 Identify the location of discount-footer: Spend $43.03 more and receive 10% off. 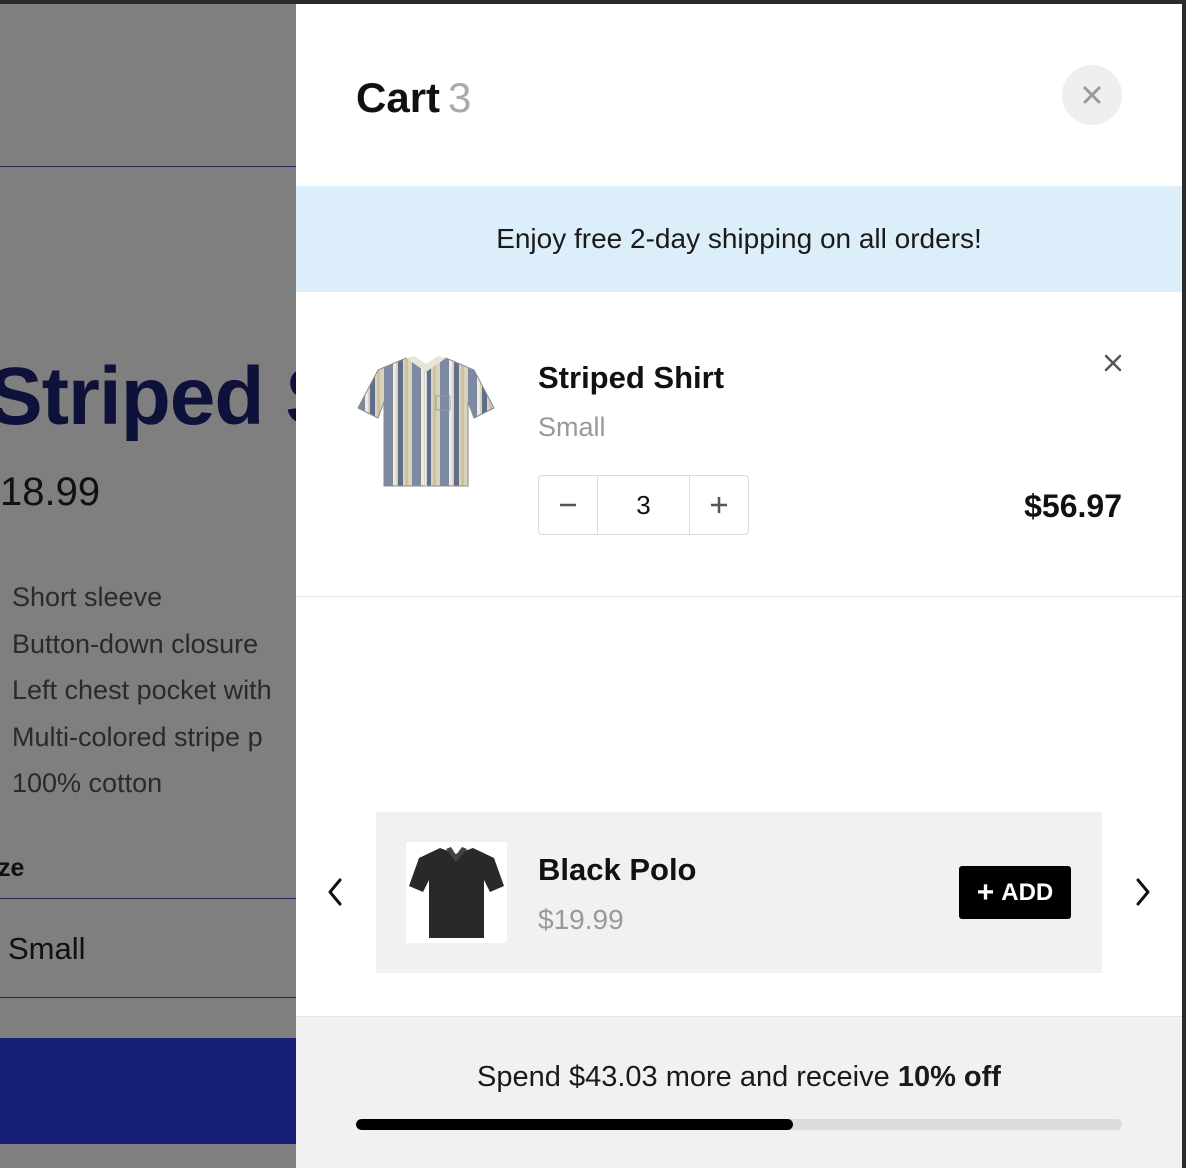
(739, 1092).